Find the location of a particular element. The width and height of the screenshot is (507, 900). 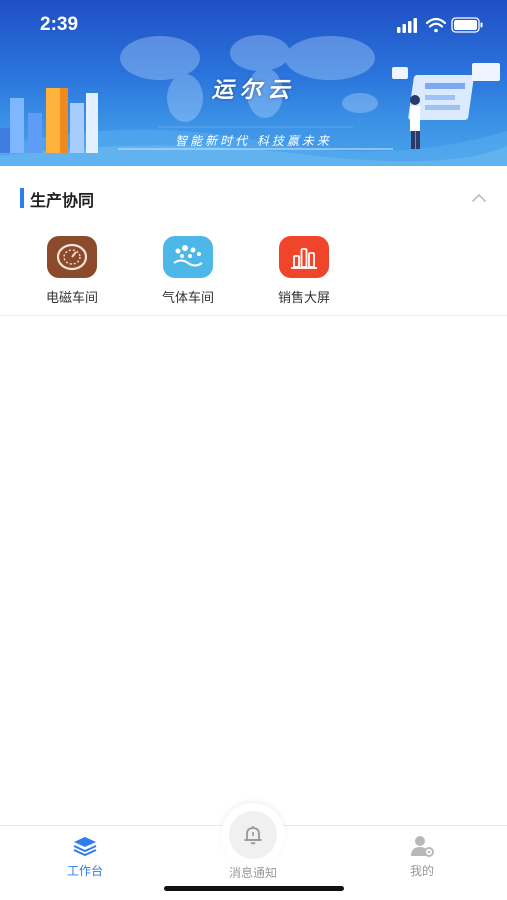

bar-chart-icon is located at coordinates (304, 257).